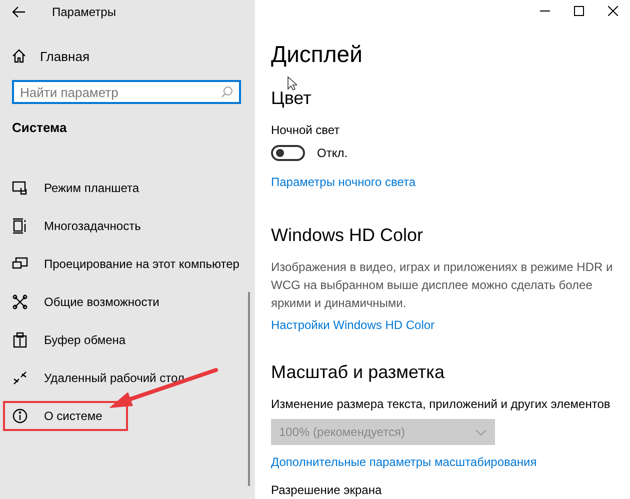 The image size is (630, 499). Describe the element at coordinates (292, 83) in the screenshot. I see `mouse-cursor-icon` at that location.